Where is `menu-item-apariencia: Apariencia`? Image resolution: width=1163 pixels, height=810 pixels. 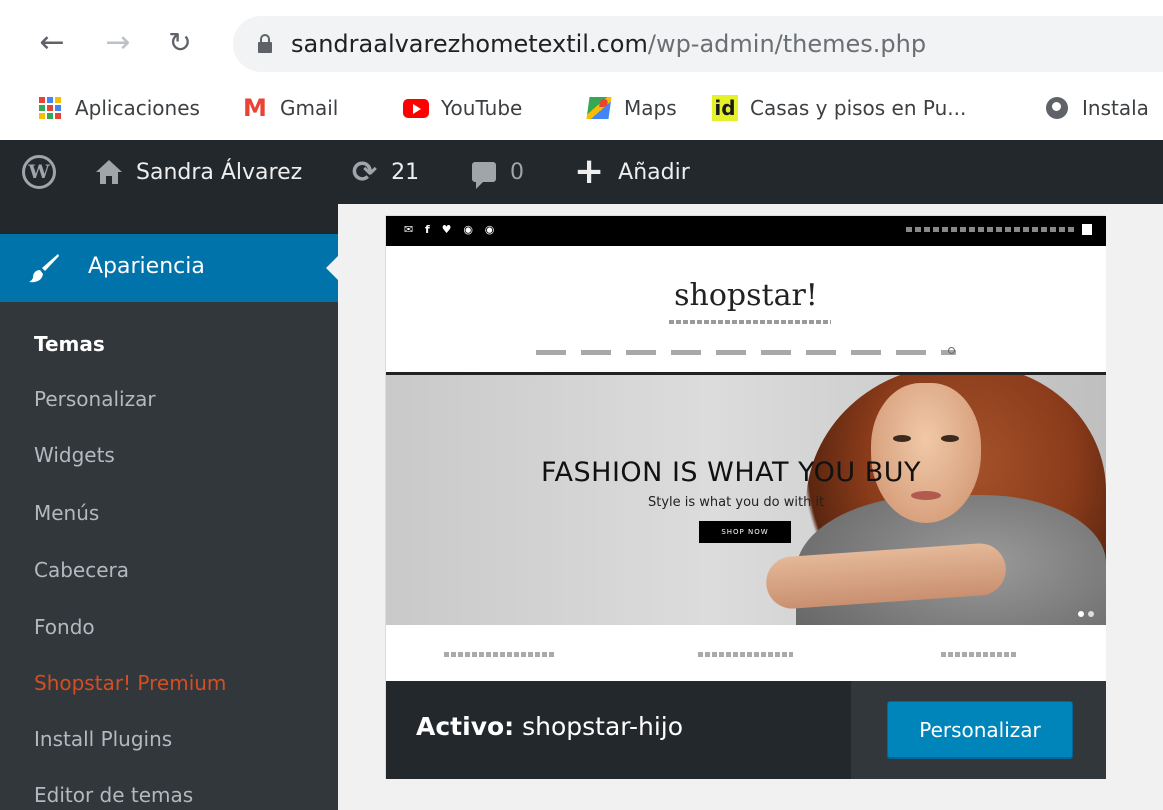 menu-item-apariencia: Apariencia is located at coordinates (169, 268).